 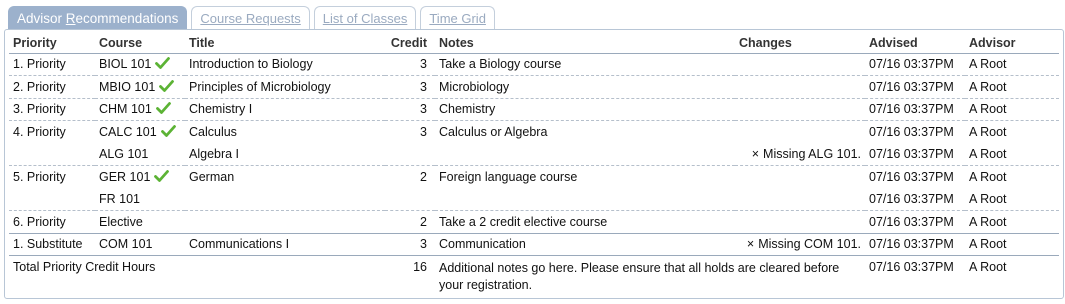 What do you see at coordinates (585, 44) in the screenshot?
I see `col-notes: Notes` at bounding box center [585, 44].